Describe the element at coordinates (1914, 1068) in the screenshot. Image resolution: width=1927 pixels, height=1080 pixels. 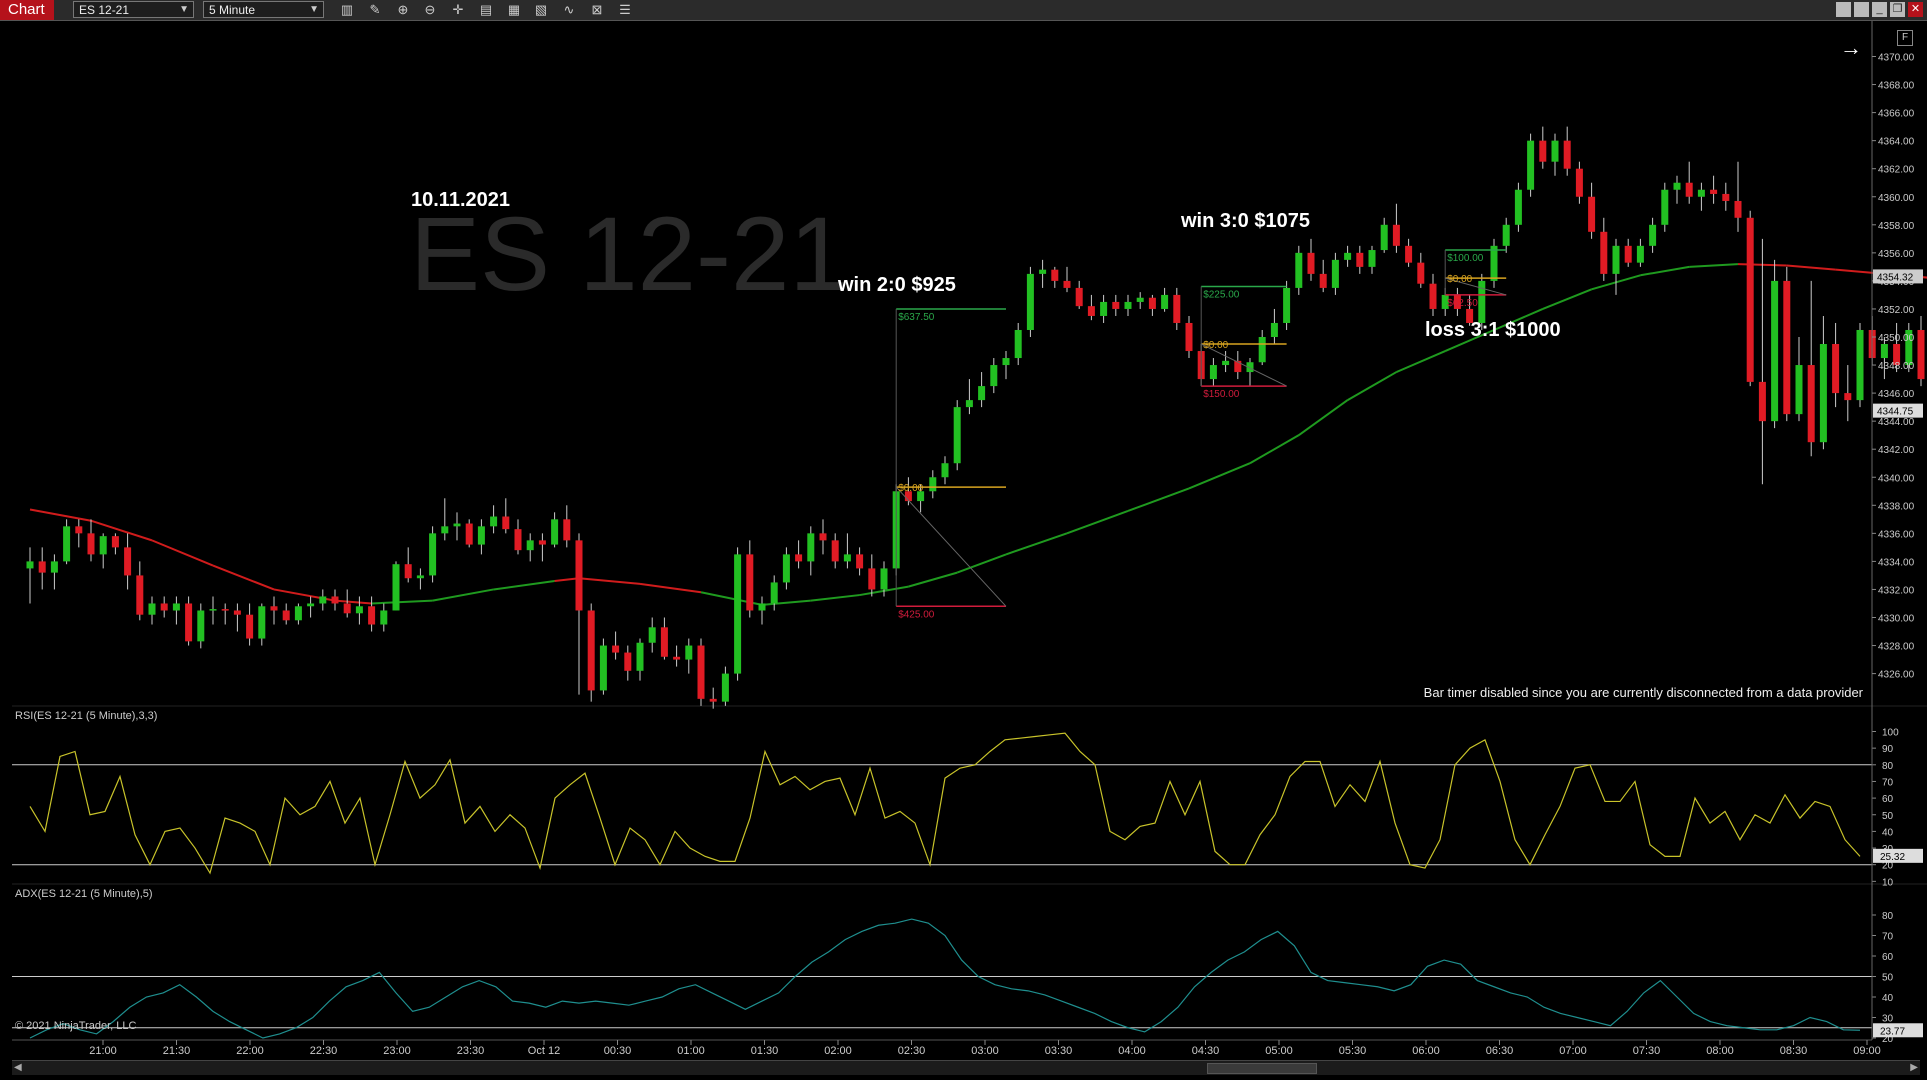
I see `scroll-right-icon: ▶` at that location.